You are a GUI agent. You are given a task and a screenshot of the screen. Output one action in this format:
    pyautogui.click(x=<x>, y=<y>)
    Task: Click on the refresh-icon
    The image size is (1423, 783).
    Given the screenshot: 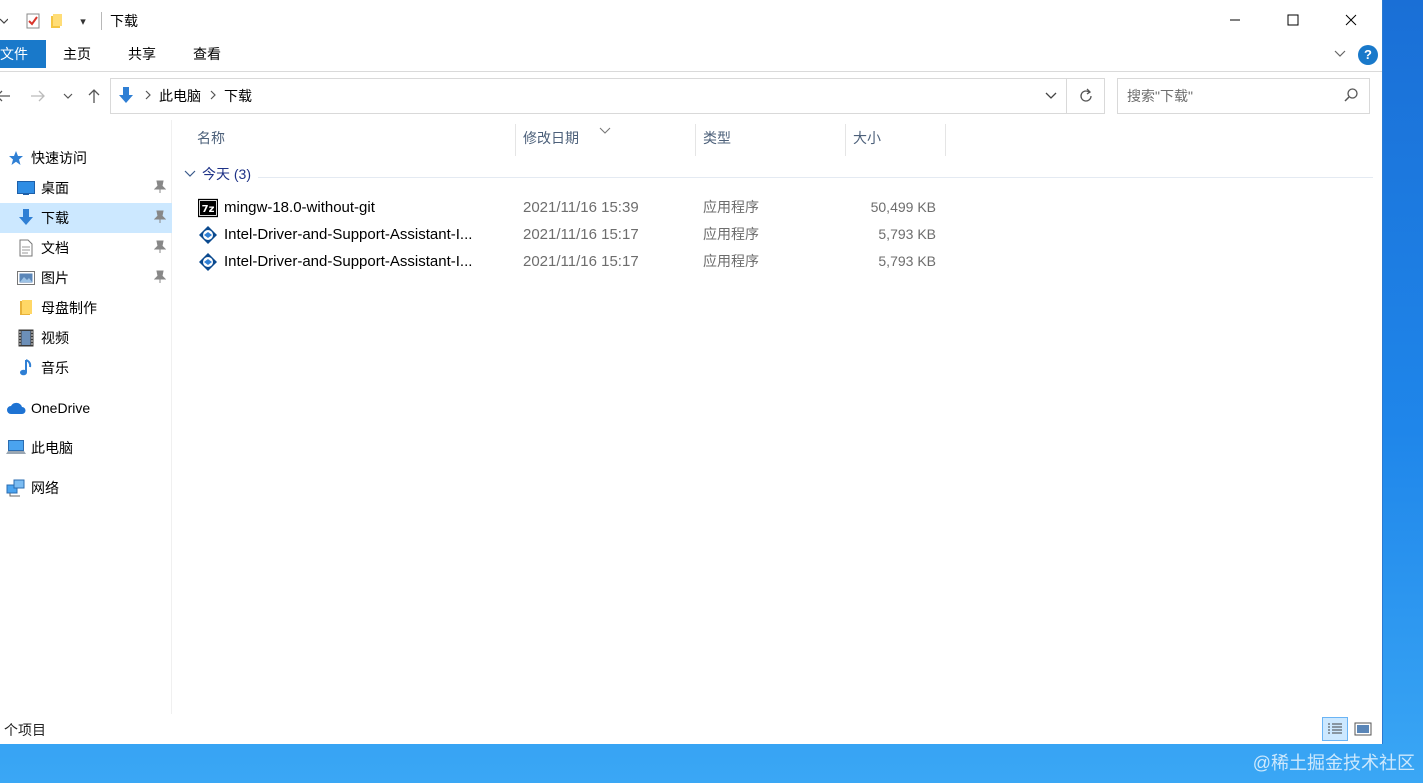 What is the action you would take?
    pyautogui.click(x=1085, y=95)
    